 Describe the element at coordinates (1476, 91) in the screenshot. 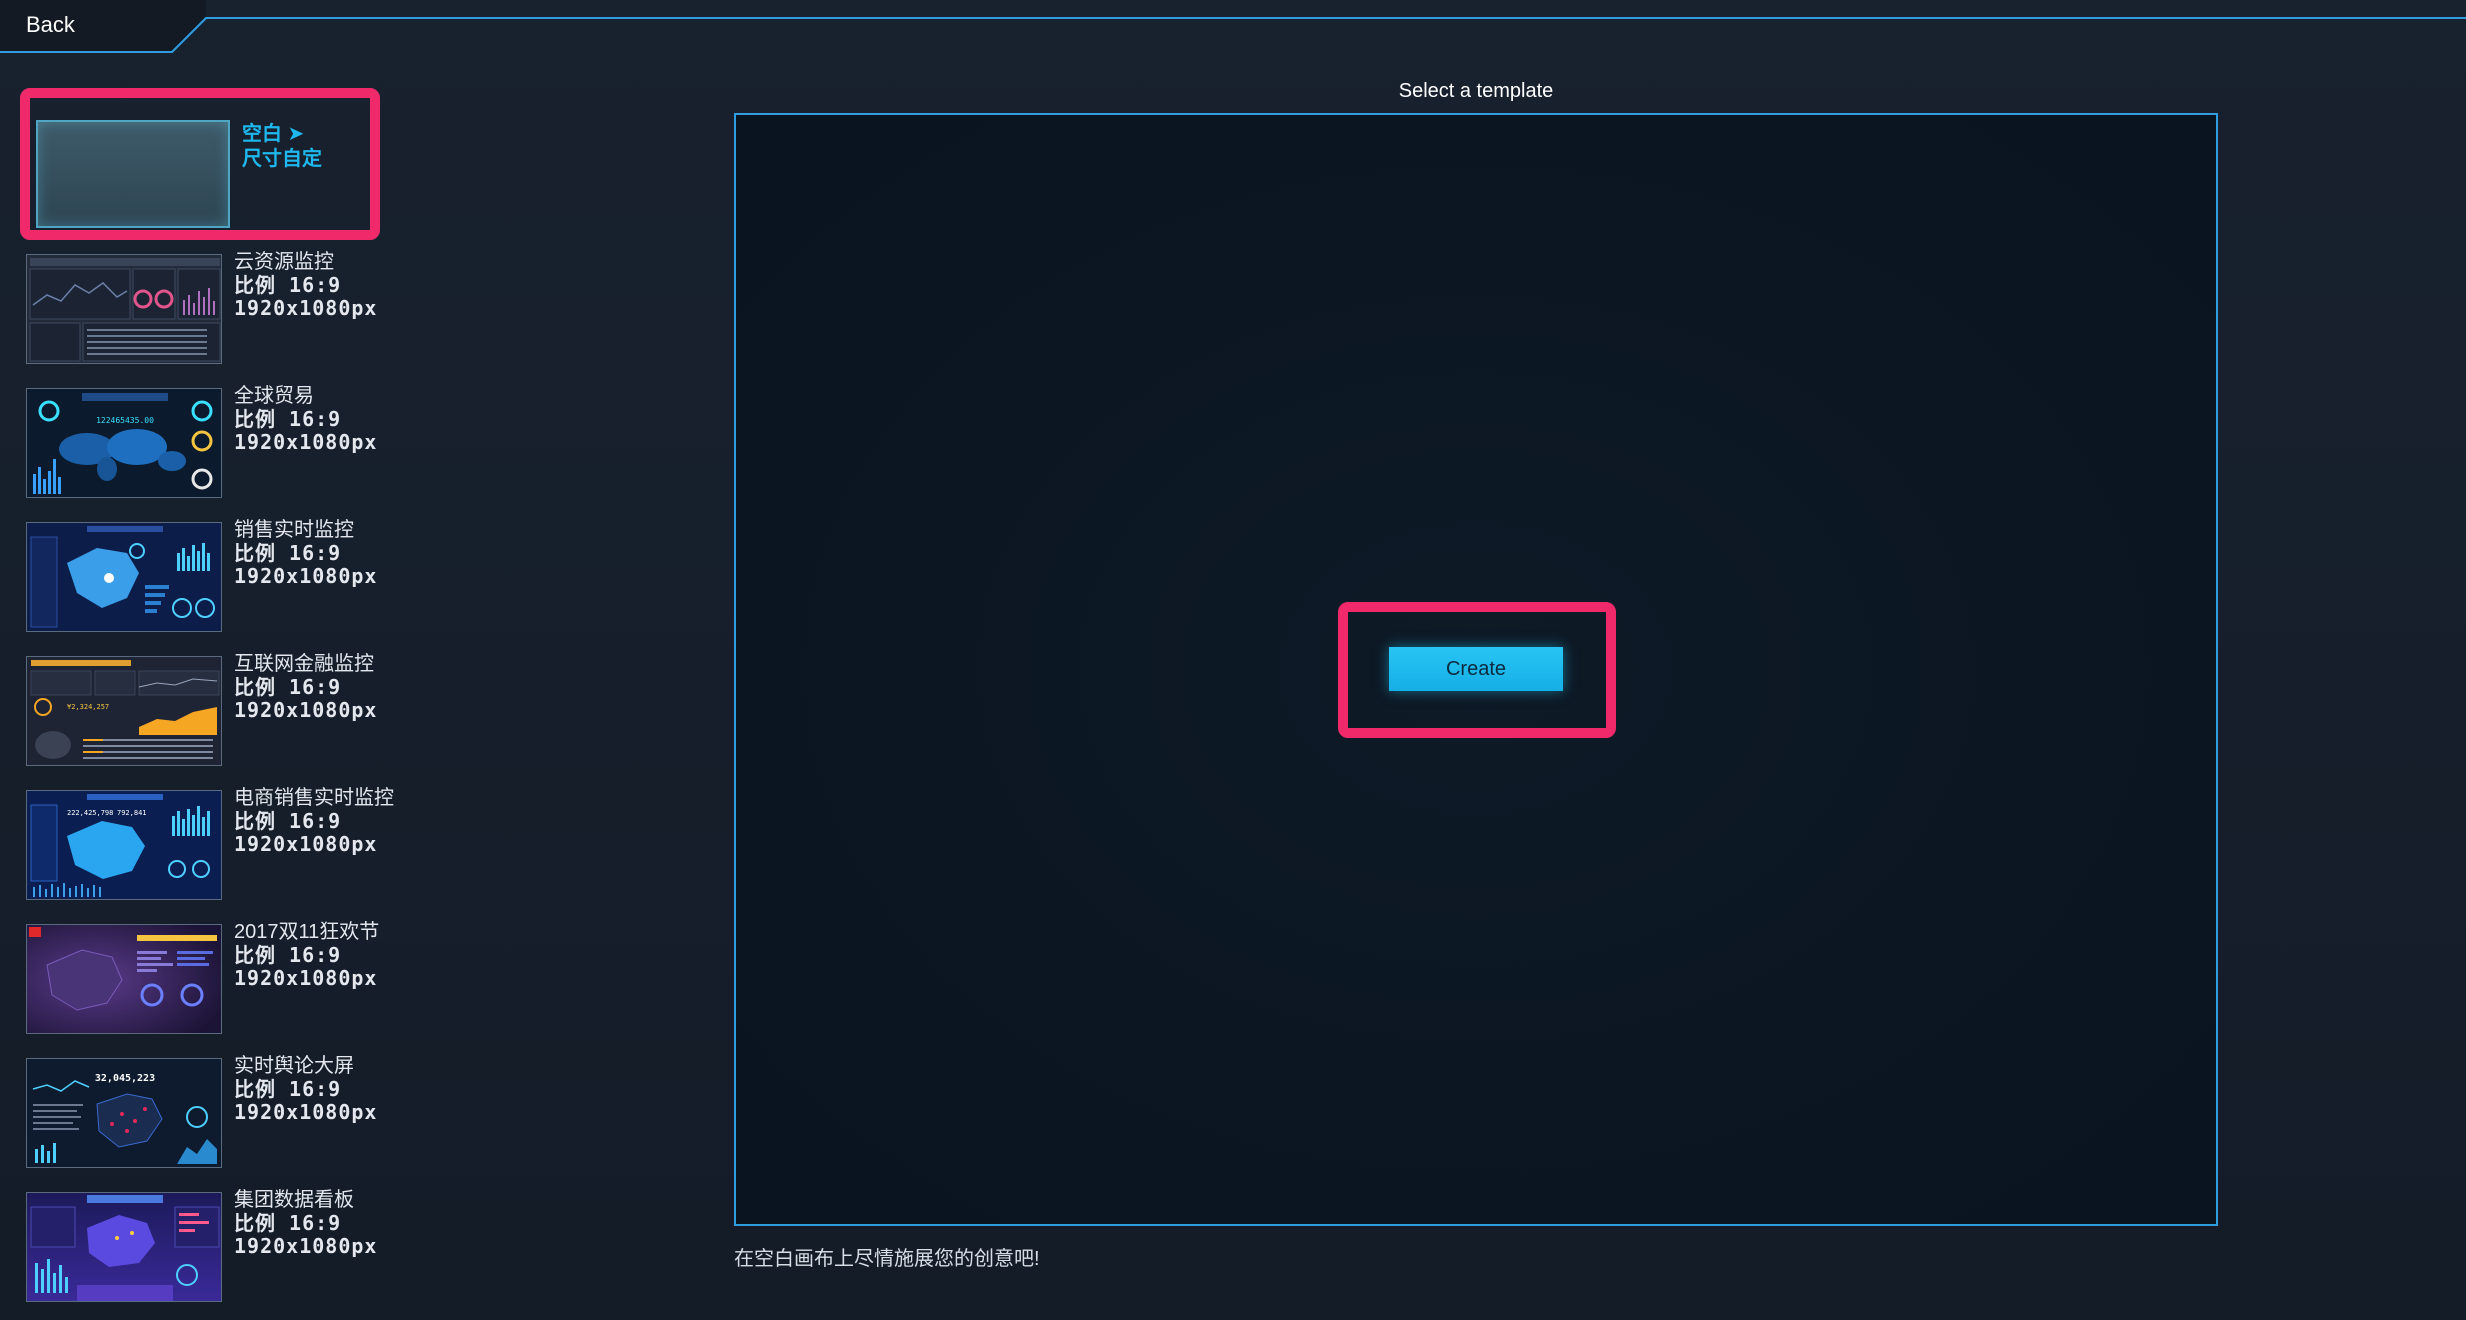

I see `page-title: Select a template` at that location.